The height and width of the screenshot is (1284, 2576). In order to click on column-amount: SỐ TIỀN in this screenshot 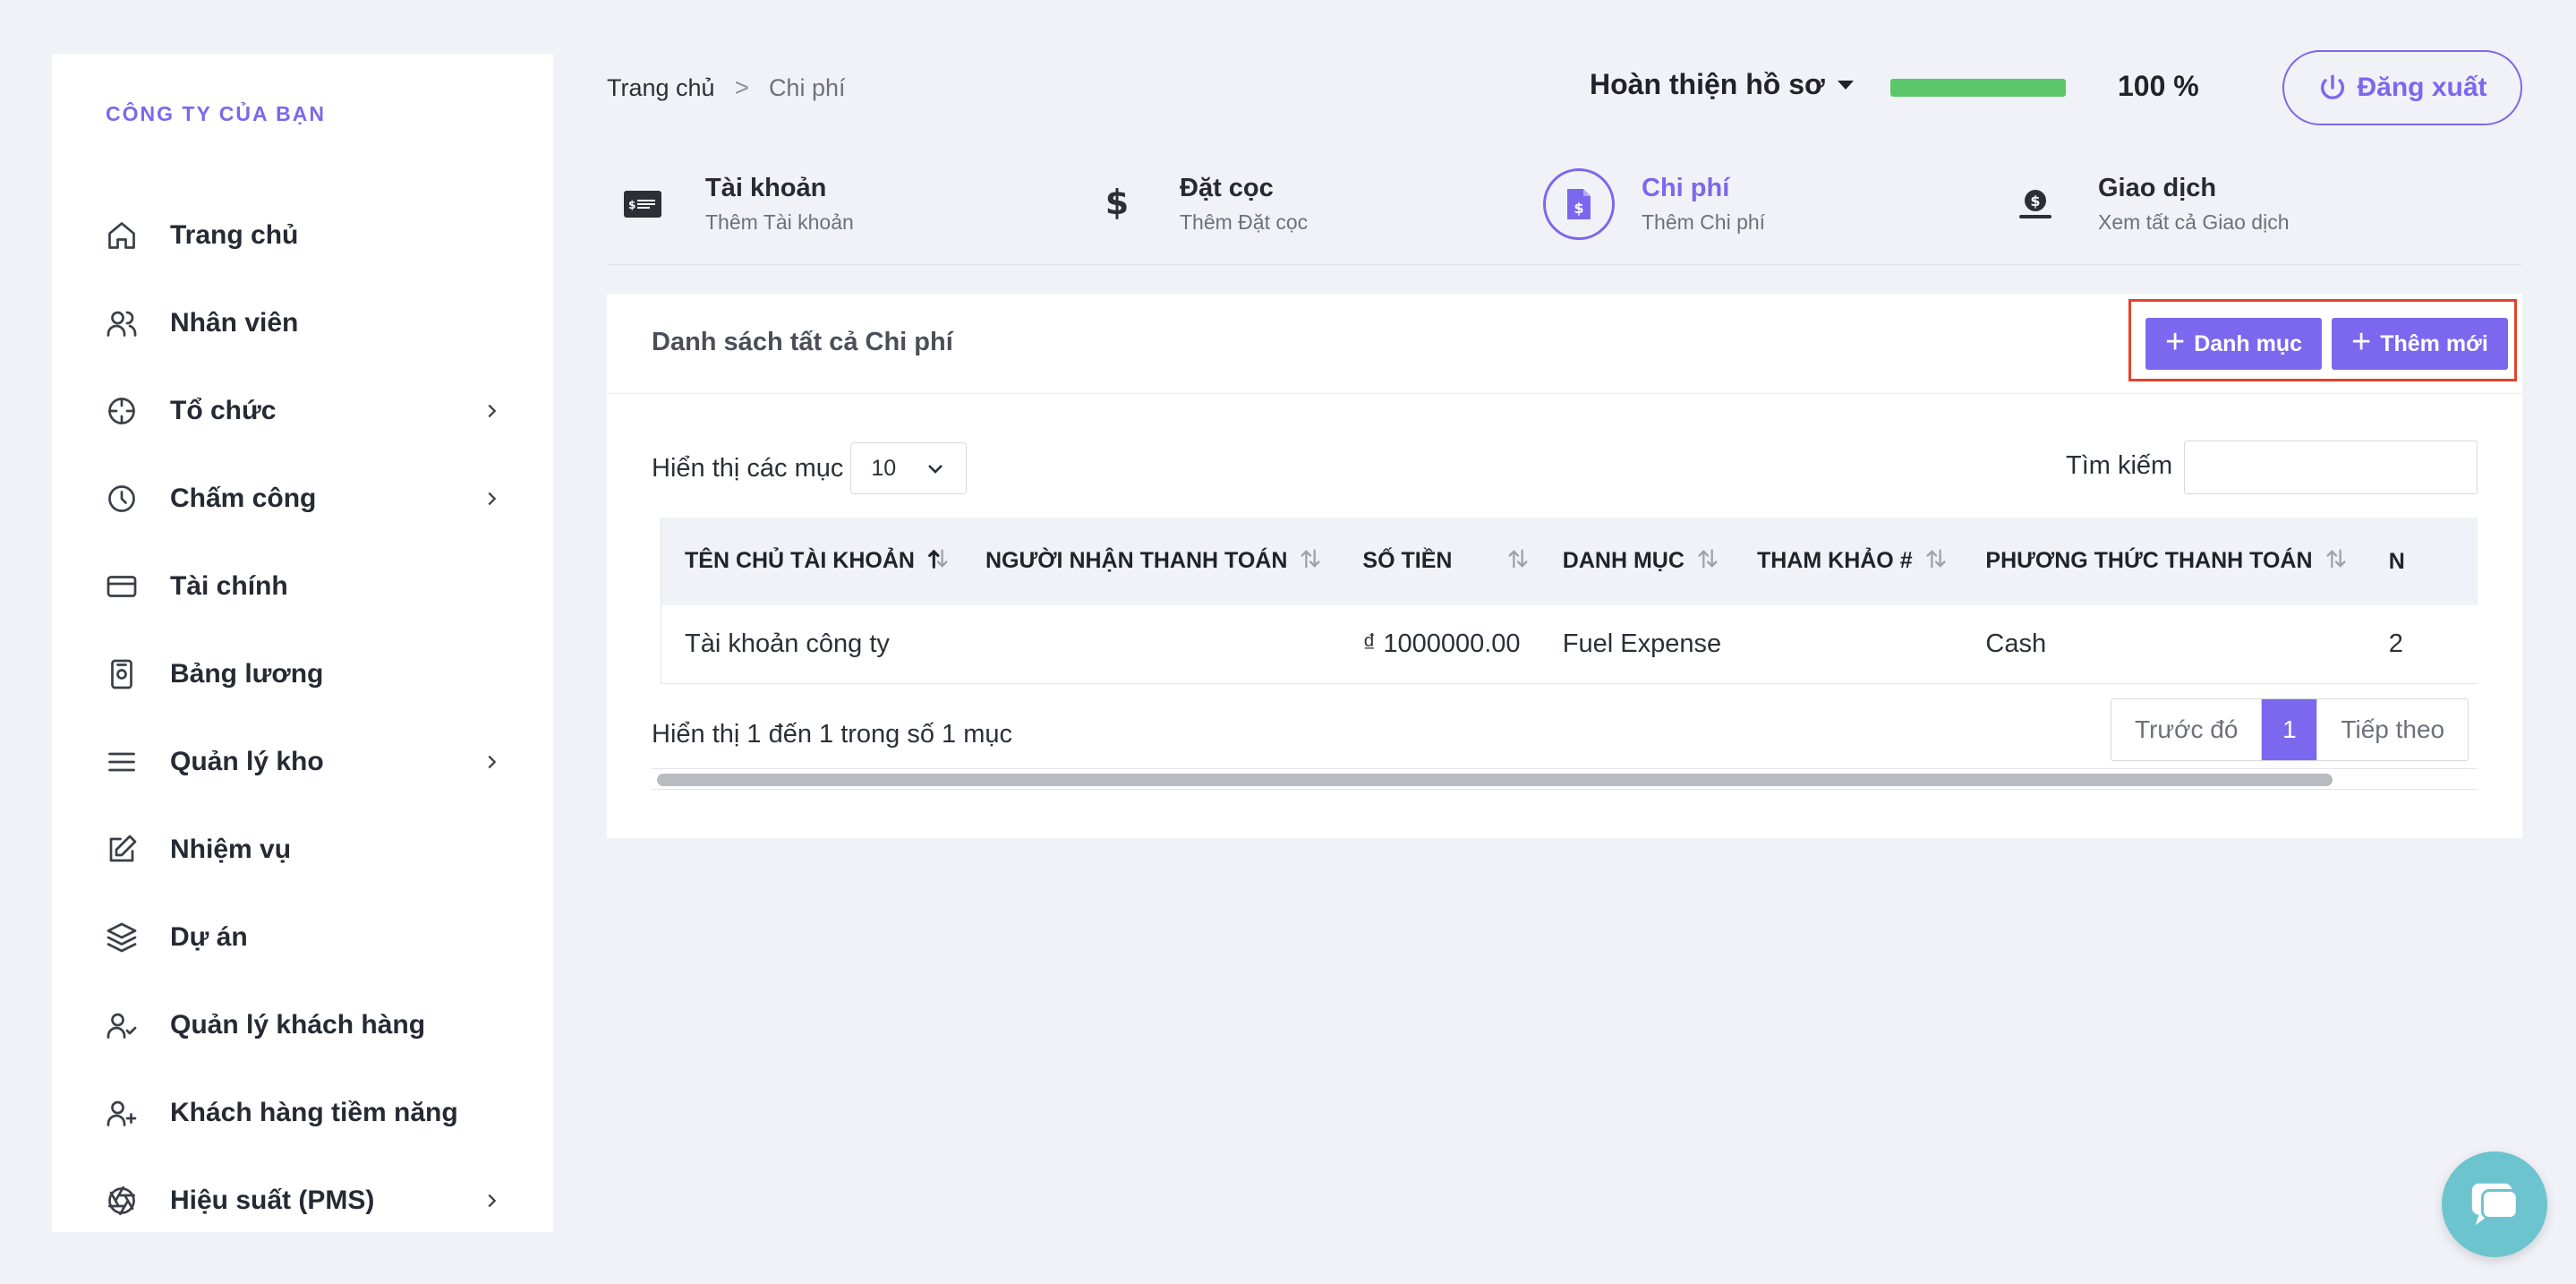, I will do `click(1439, 562)`.